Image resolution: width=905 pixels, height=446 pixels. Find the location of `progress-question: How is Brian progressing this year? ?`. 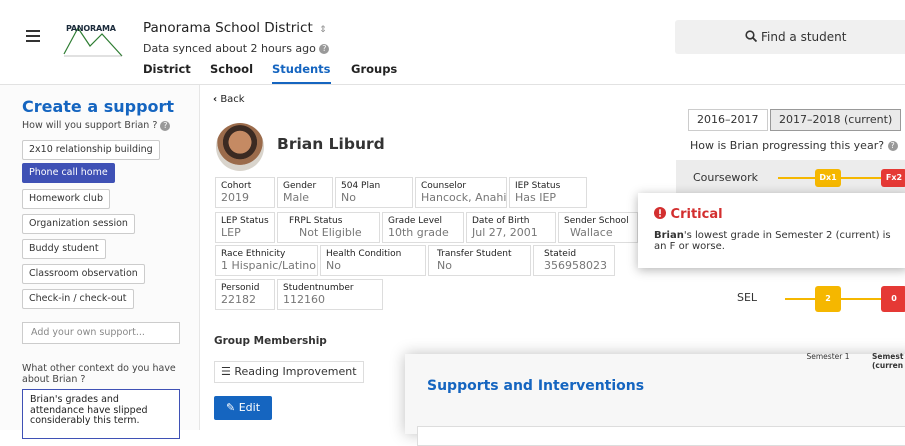

progress-question: How is Brian progressing this year? ? is located at coordinates (794, 145).